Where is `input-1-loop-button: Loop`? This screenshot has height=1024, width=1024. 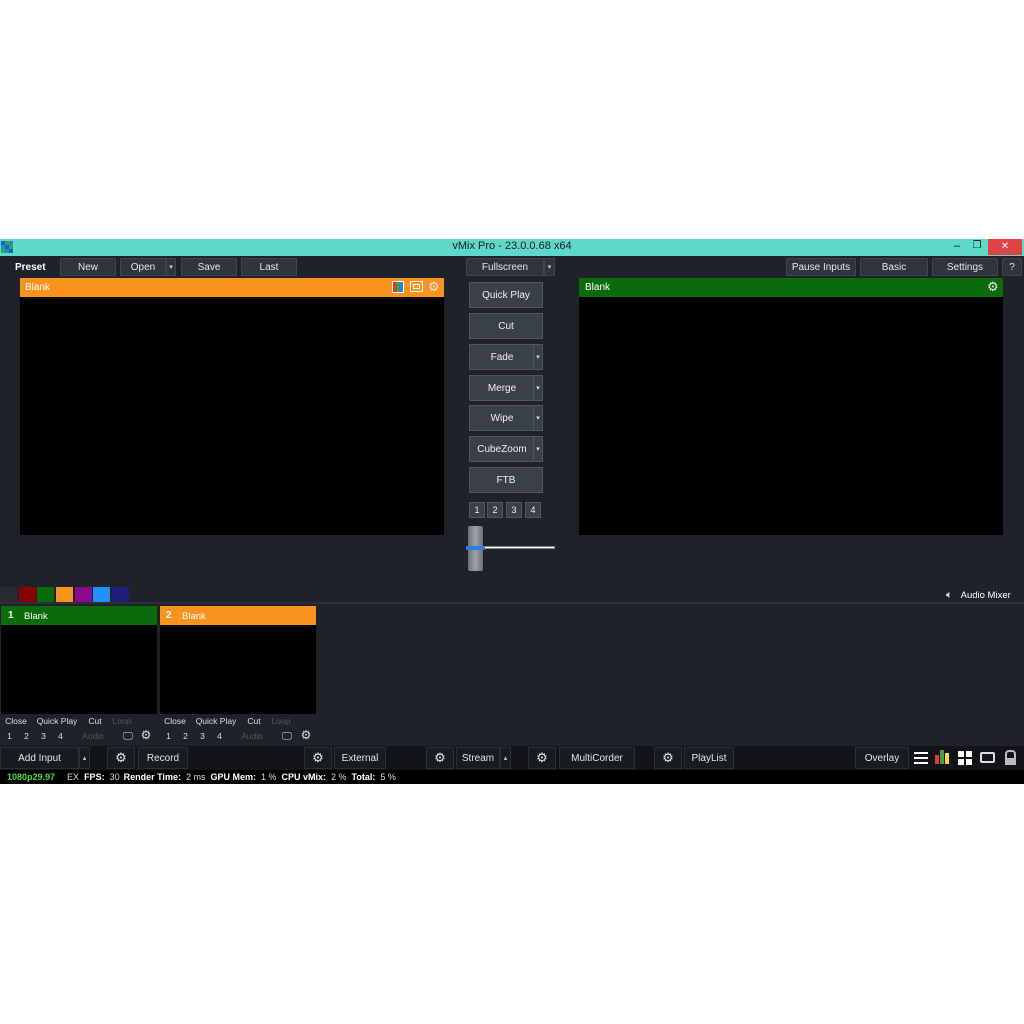
input-1-loop-button: Loop is located at coordinates (122, 721).